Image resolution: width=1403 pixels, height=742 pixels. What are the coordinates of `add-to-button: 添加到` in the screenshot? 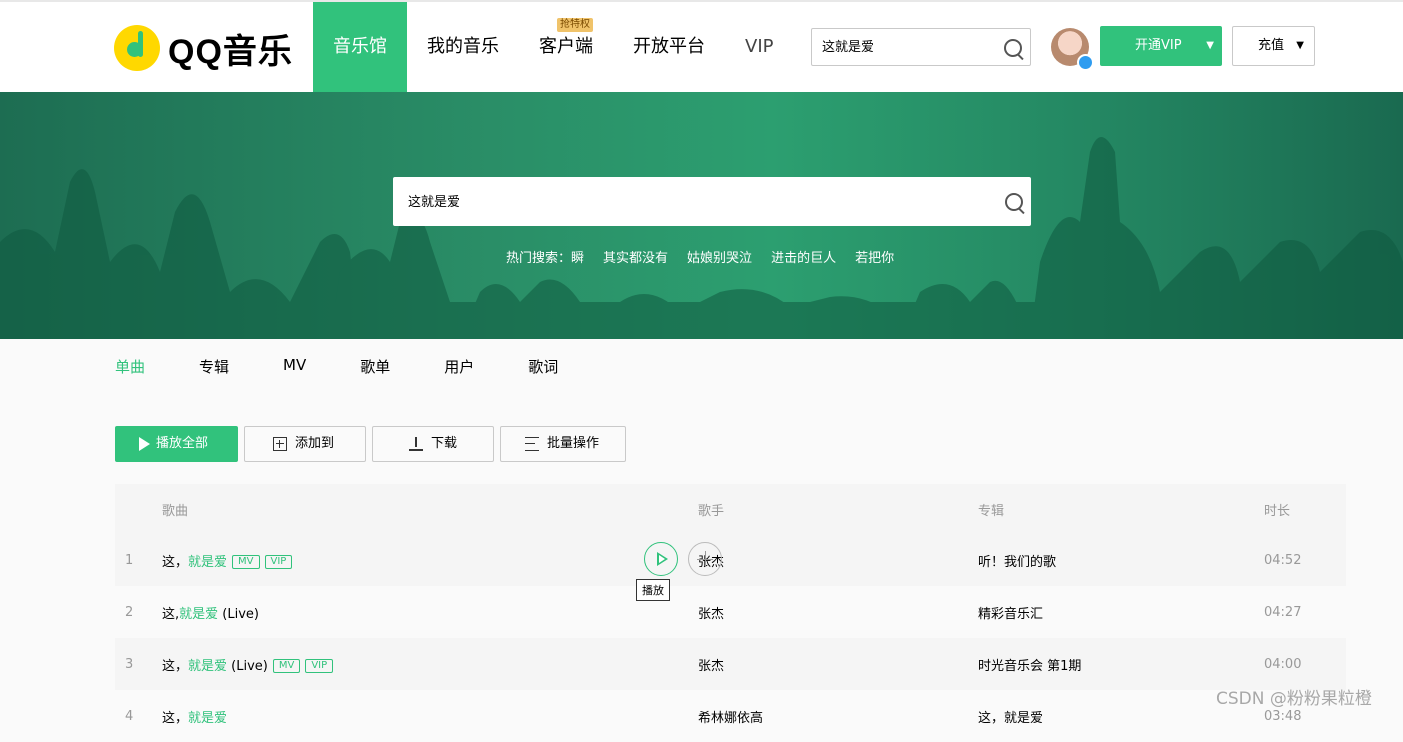 It's located at (305, 444).